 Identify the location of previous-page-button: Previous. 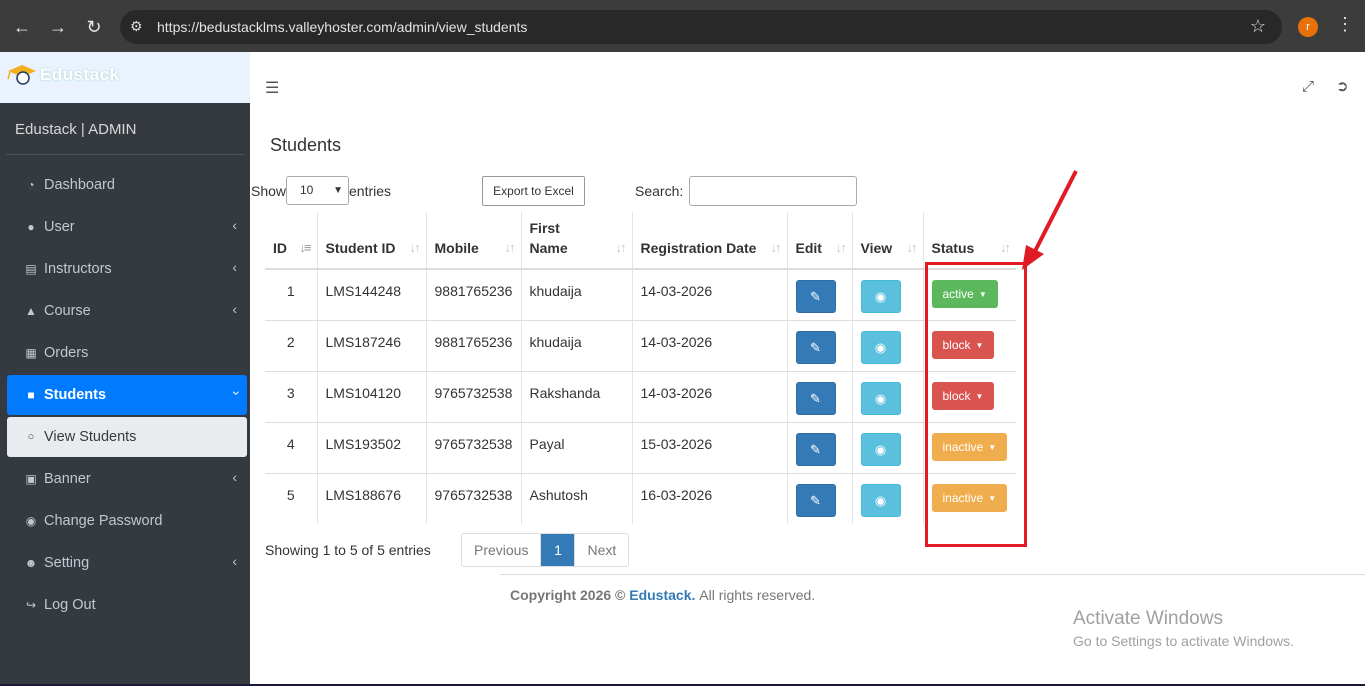
(502, 550).